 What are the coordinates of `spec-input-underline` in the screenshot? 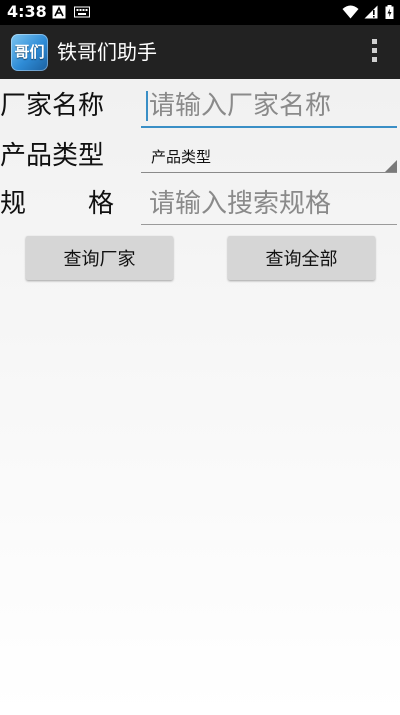 It's located at (269, 224).